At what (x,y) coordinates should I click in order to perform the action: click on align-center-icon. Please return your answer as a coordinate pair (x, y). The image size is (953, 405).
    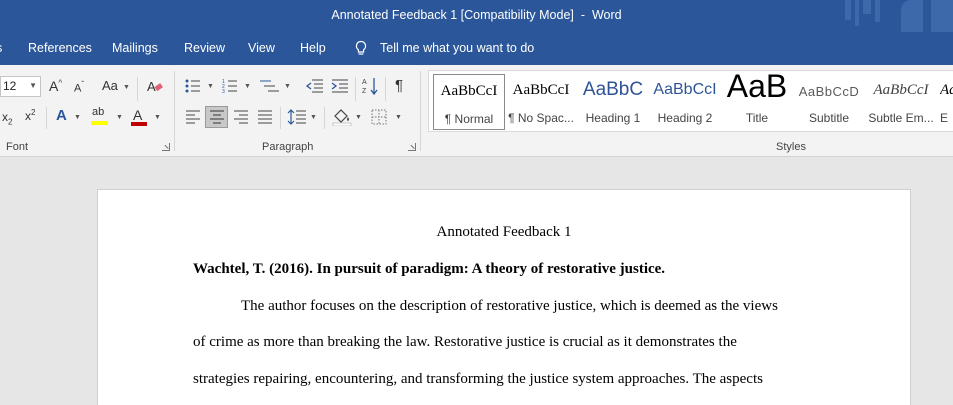
    Looking at the image, I should click on (217, 117).